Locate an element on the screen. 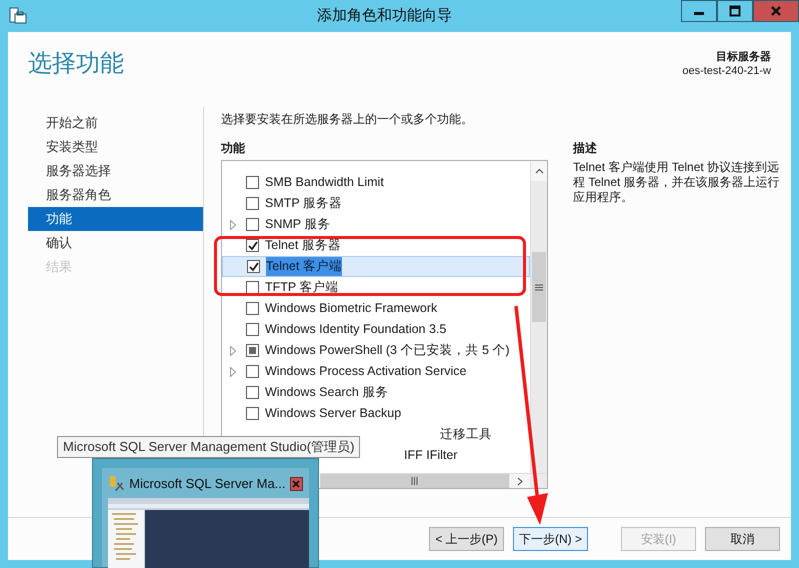  minimize-button is located at coordinates (699, 11).